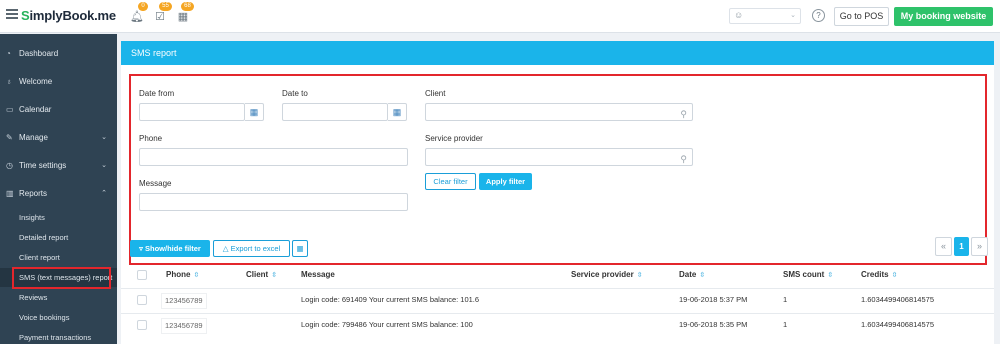 The height and width of the screenshot is (344, 1000). I want to click on column-header-sms-count: SMS count ⇳, so click(808, 274).